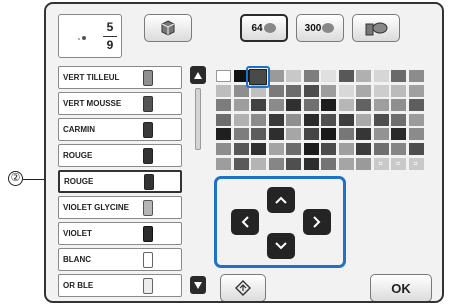 The image size is (454, 305). I want to click on list-item: VERT MOUSSE, so click(120, 103).